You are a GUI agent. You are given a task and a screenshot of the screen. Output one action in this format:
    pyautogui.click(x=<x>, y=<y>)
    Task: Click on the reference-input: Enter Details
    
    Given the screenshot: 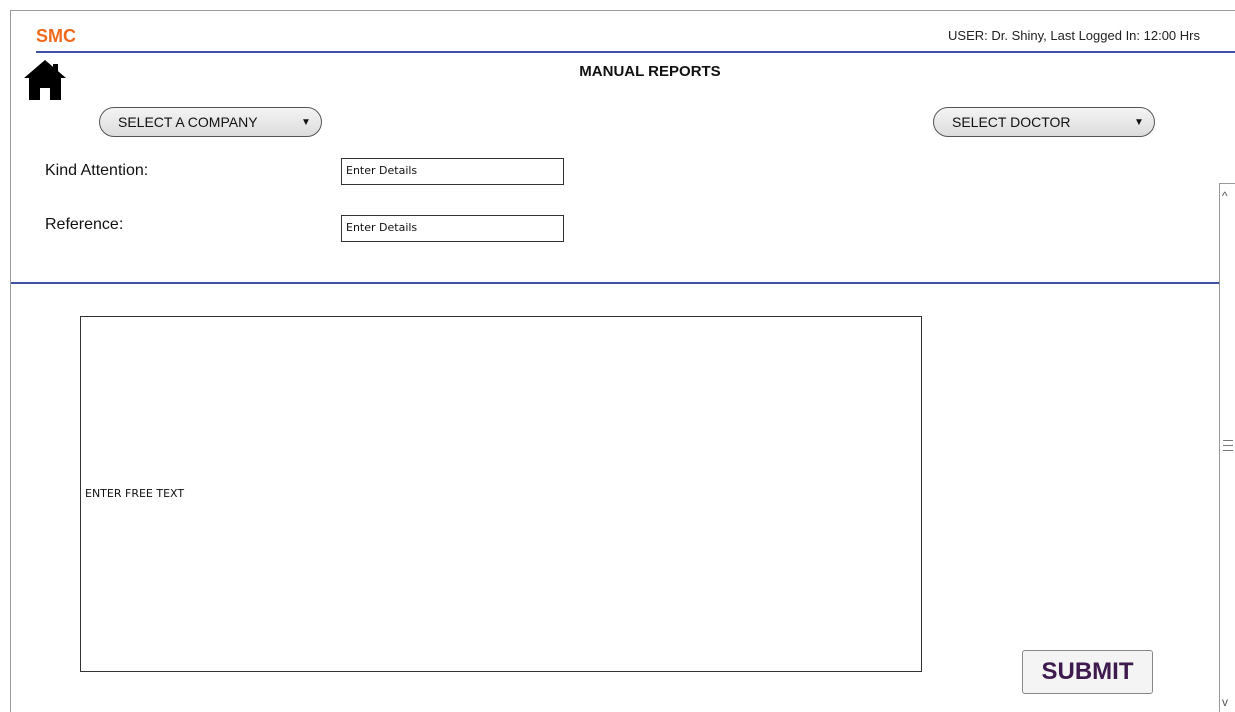 What is the action you would take?
    pyautogui.click(x=452, y=228)
    